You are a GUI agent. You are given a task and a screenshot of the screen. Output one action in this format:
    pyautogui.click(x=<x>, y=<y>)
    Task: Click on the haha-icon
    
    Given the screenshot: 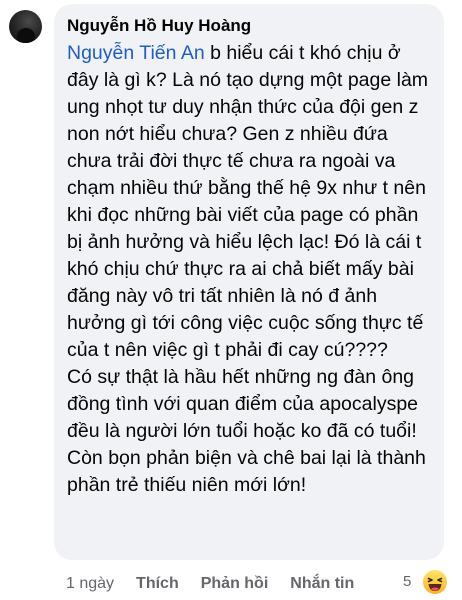 What is the action you would take?
    pyautogui.click(x=435, y=582)
    